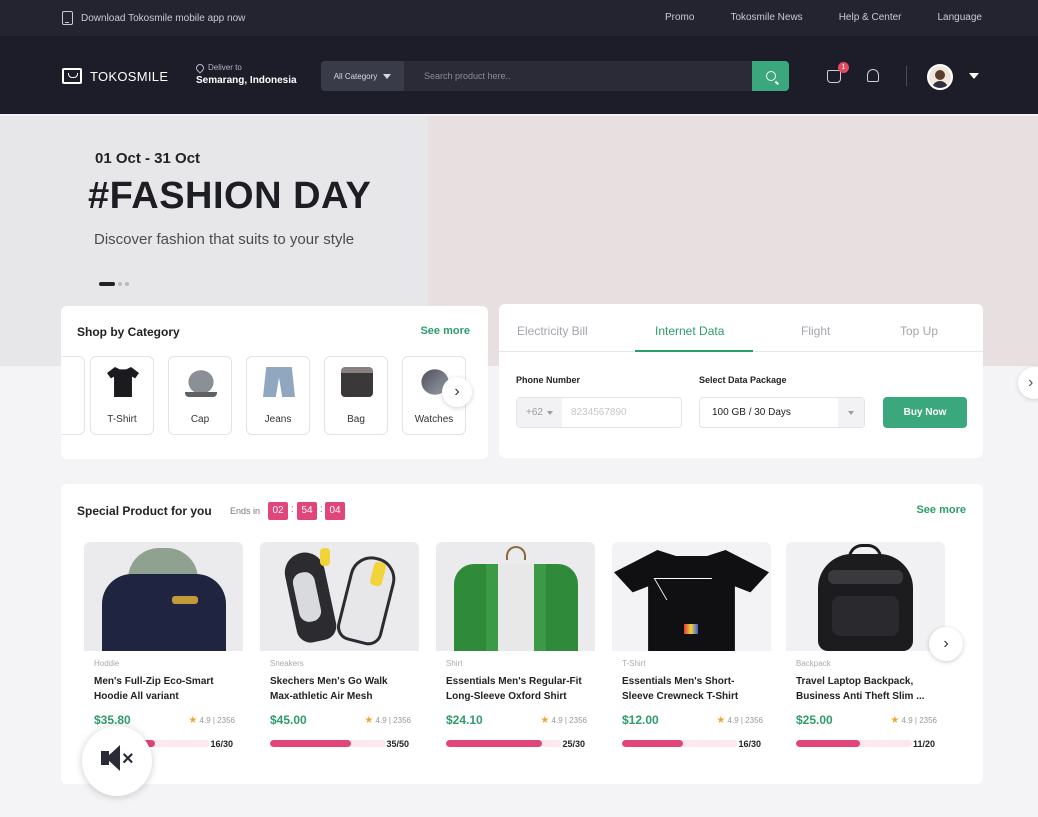 This screenshot has height=817, width=1038. What do you see at coordinates (870, 17) in the screenshot?
I see `help-center-link: Help & Center` at bounding box center [870, 17].